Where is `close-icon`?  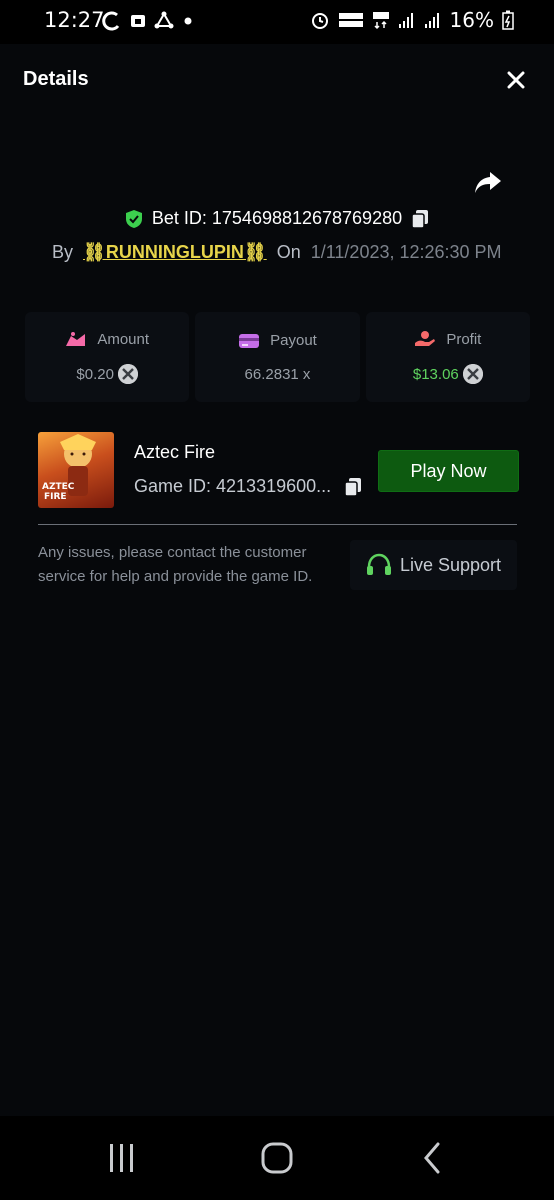
close-icon is located at coordinates (516, 80).